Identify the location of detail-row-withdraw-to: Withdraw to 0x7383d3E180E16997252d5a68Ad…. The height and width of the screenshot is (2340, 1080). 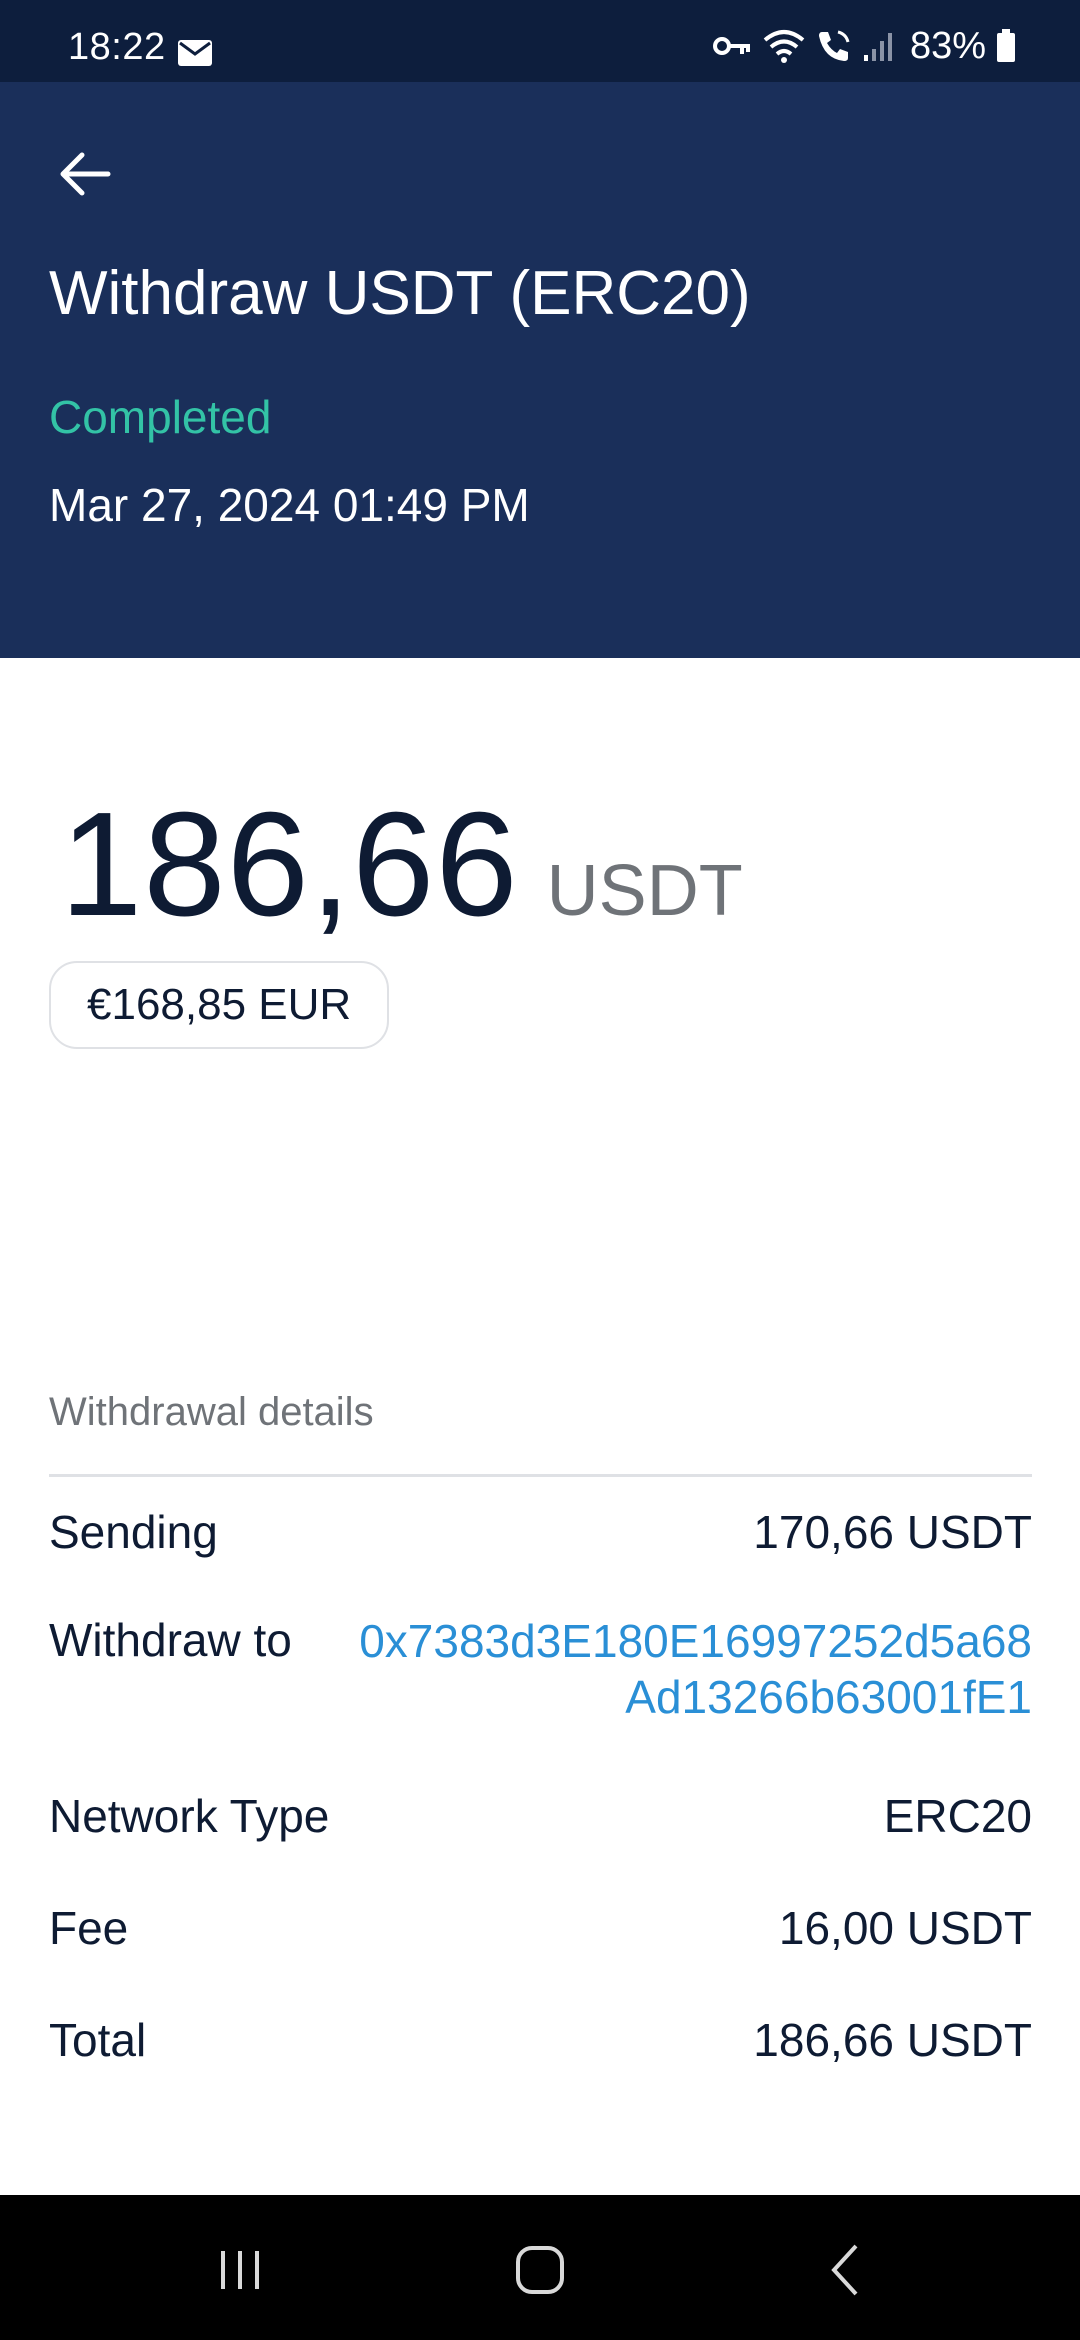
(540, 1701).